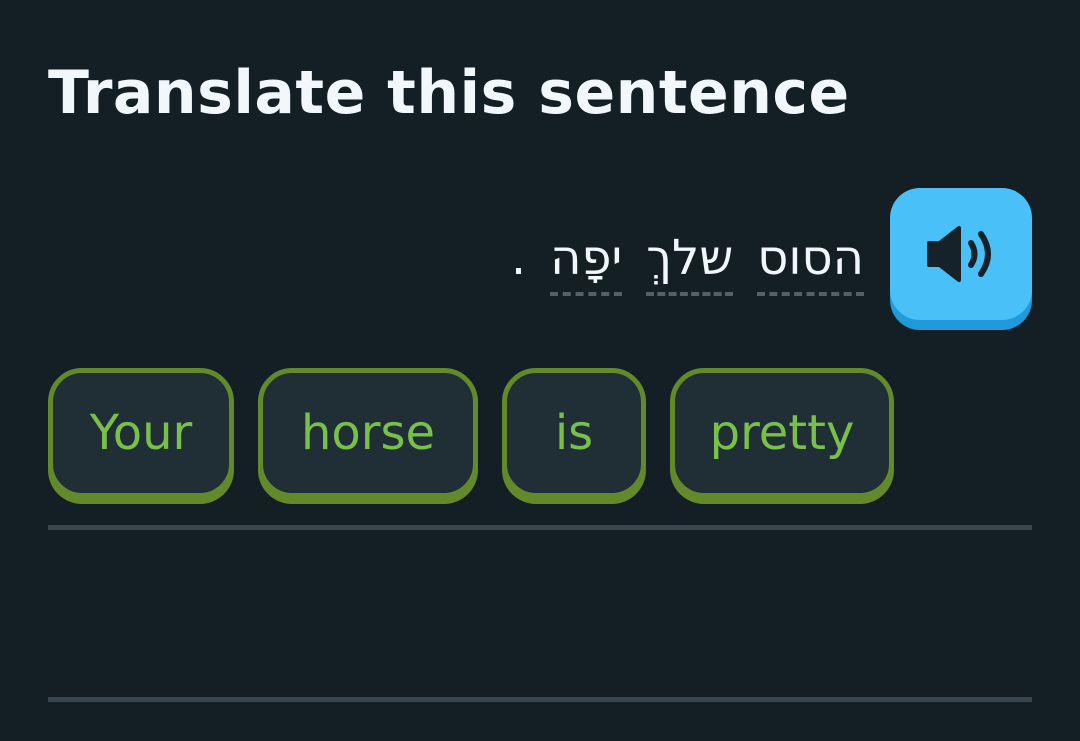 The height and width of the screenshot is (741, 1080). What do you see at coordinates (449, 93) in the screenshot?
I see `page-title: Translate this sentence` at bounding box center [449, 93].